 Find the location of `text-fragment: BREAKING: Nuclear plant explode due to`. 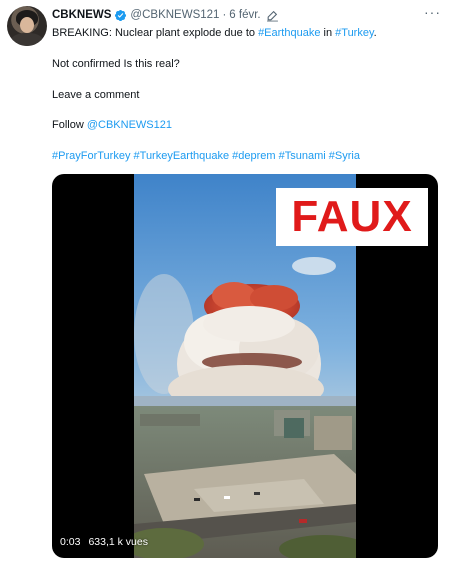

text-fragment: BREAKING: Nuclear plant explode due to is located at coordinates (155, 33).